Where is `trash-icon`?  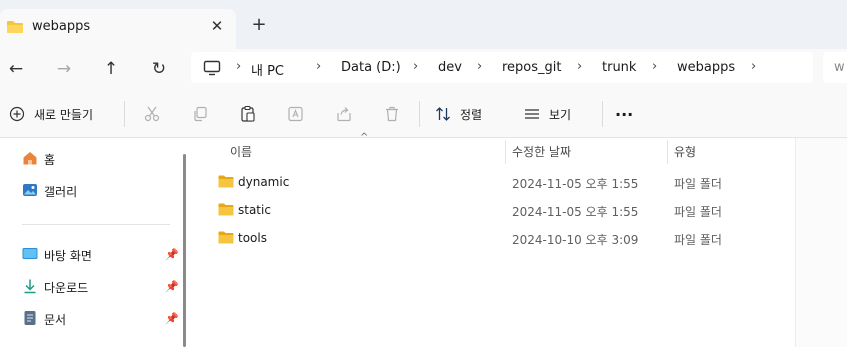
trash-icon is located at coordinates (392, 114).